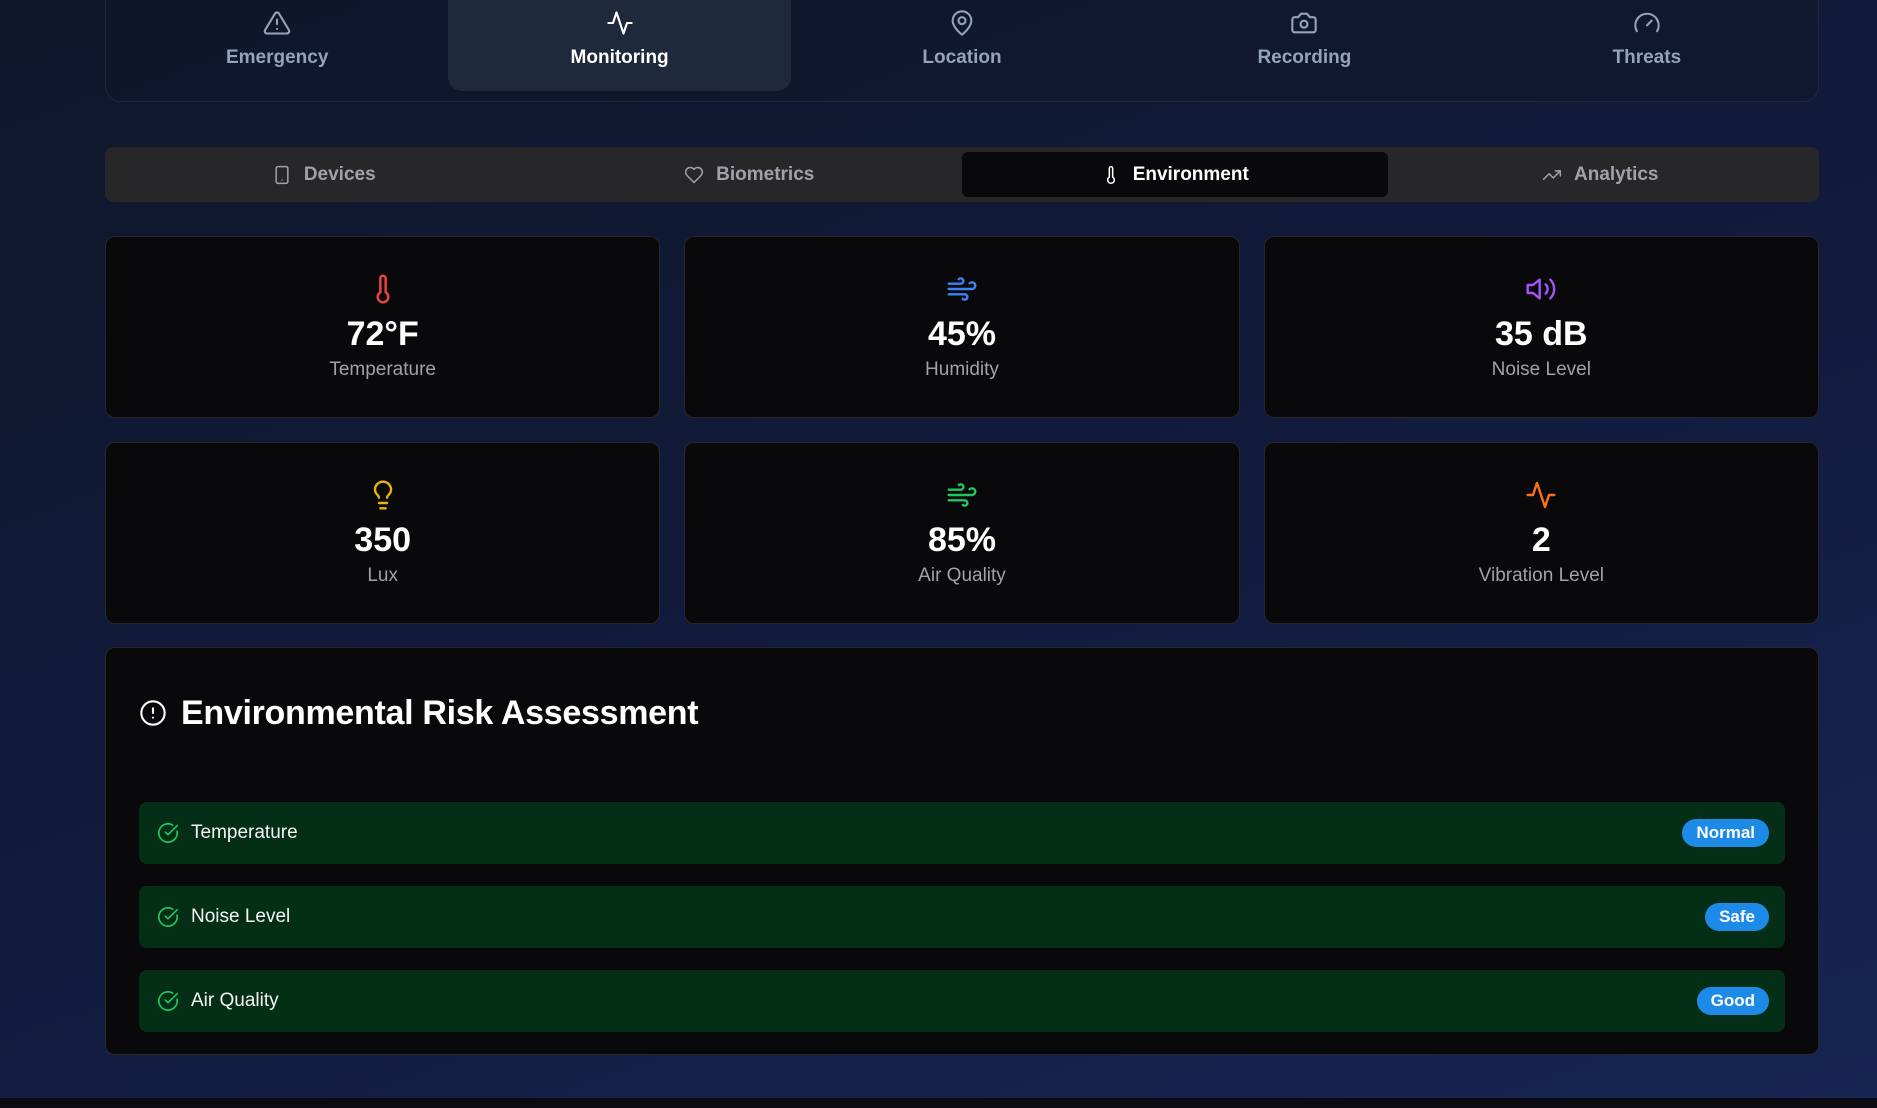 This screenshot has height=1108, width=1877. Describe the element at coordinates (339, 174) in the screenshot. I see `tab-devices-label: Devices` at that location.